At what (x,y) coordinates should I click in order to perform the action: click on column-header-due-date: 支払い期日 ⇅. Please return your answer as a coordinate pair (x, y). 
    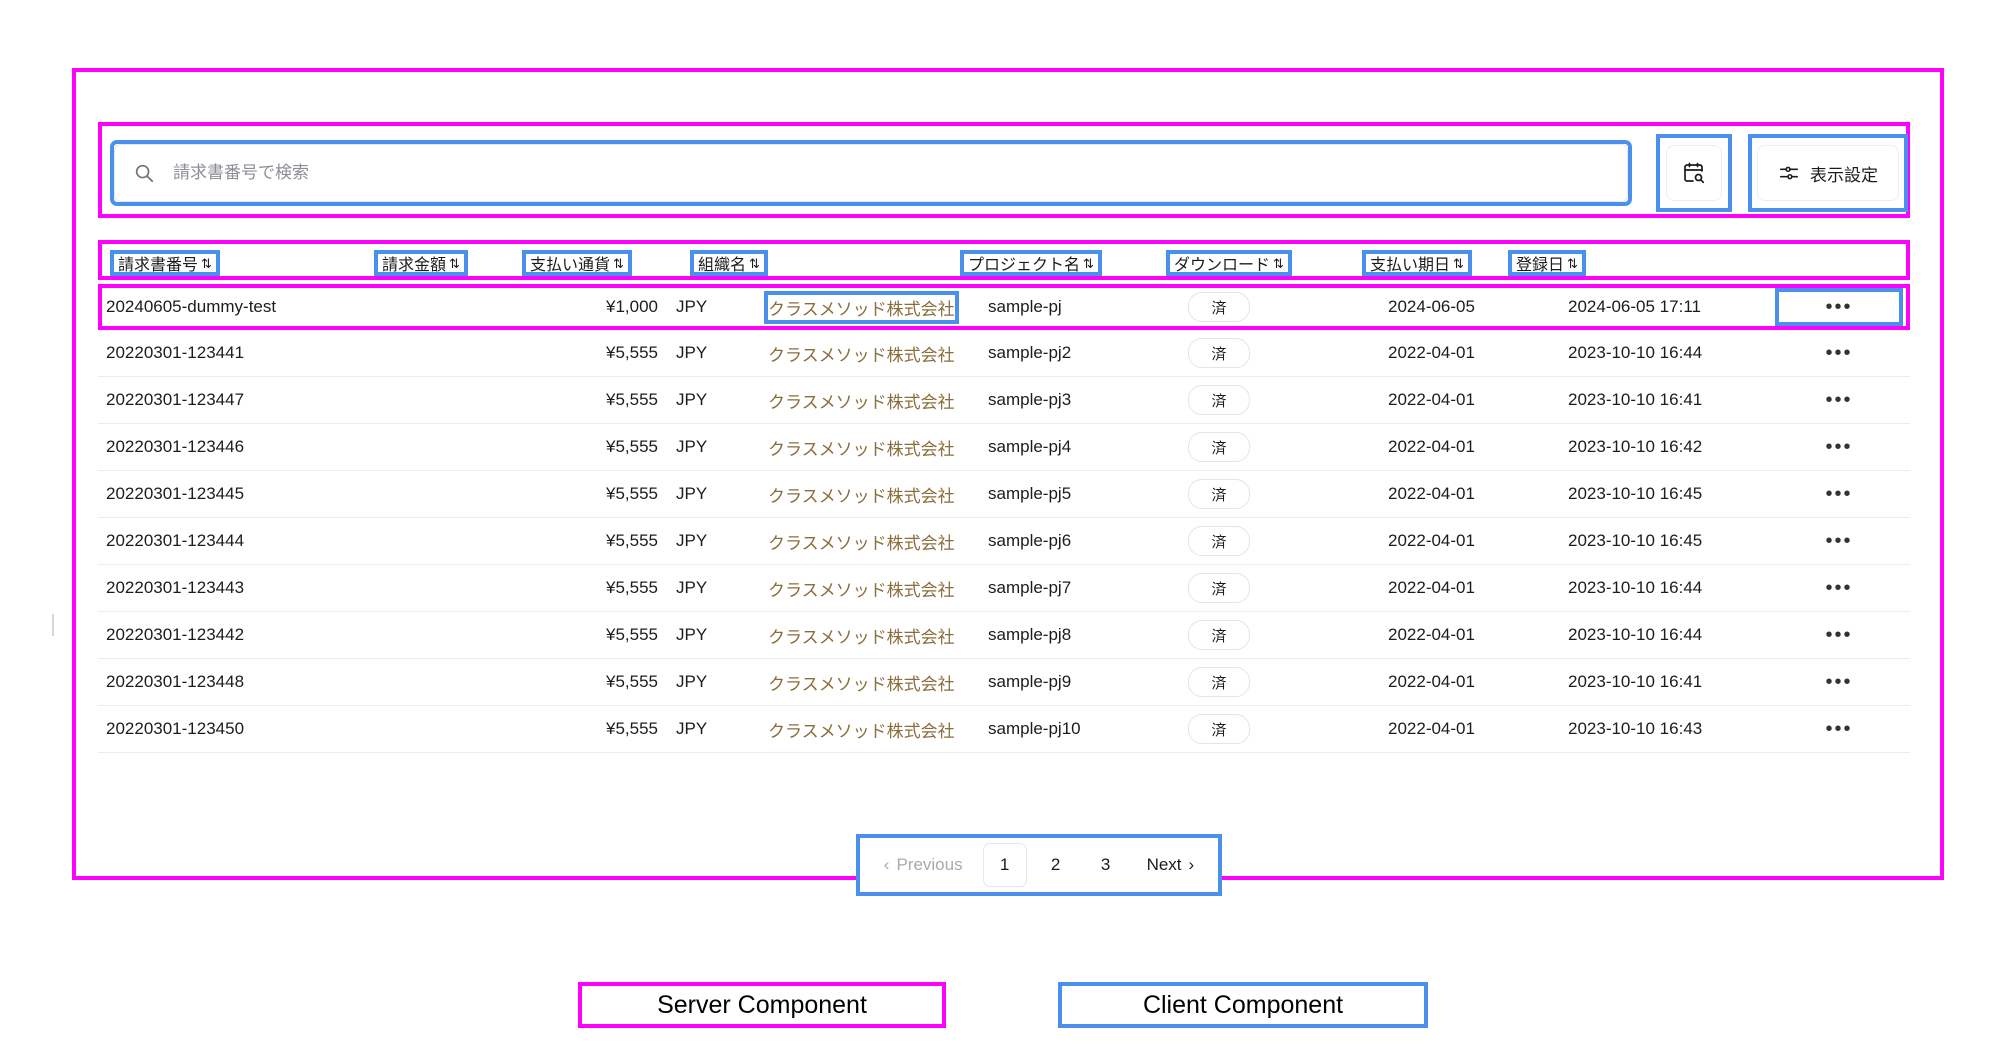
    Looking at the image, I should click on (1417, 263).